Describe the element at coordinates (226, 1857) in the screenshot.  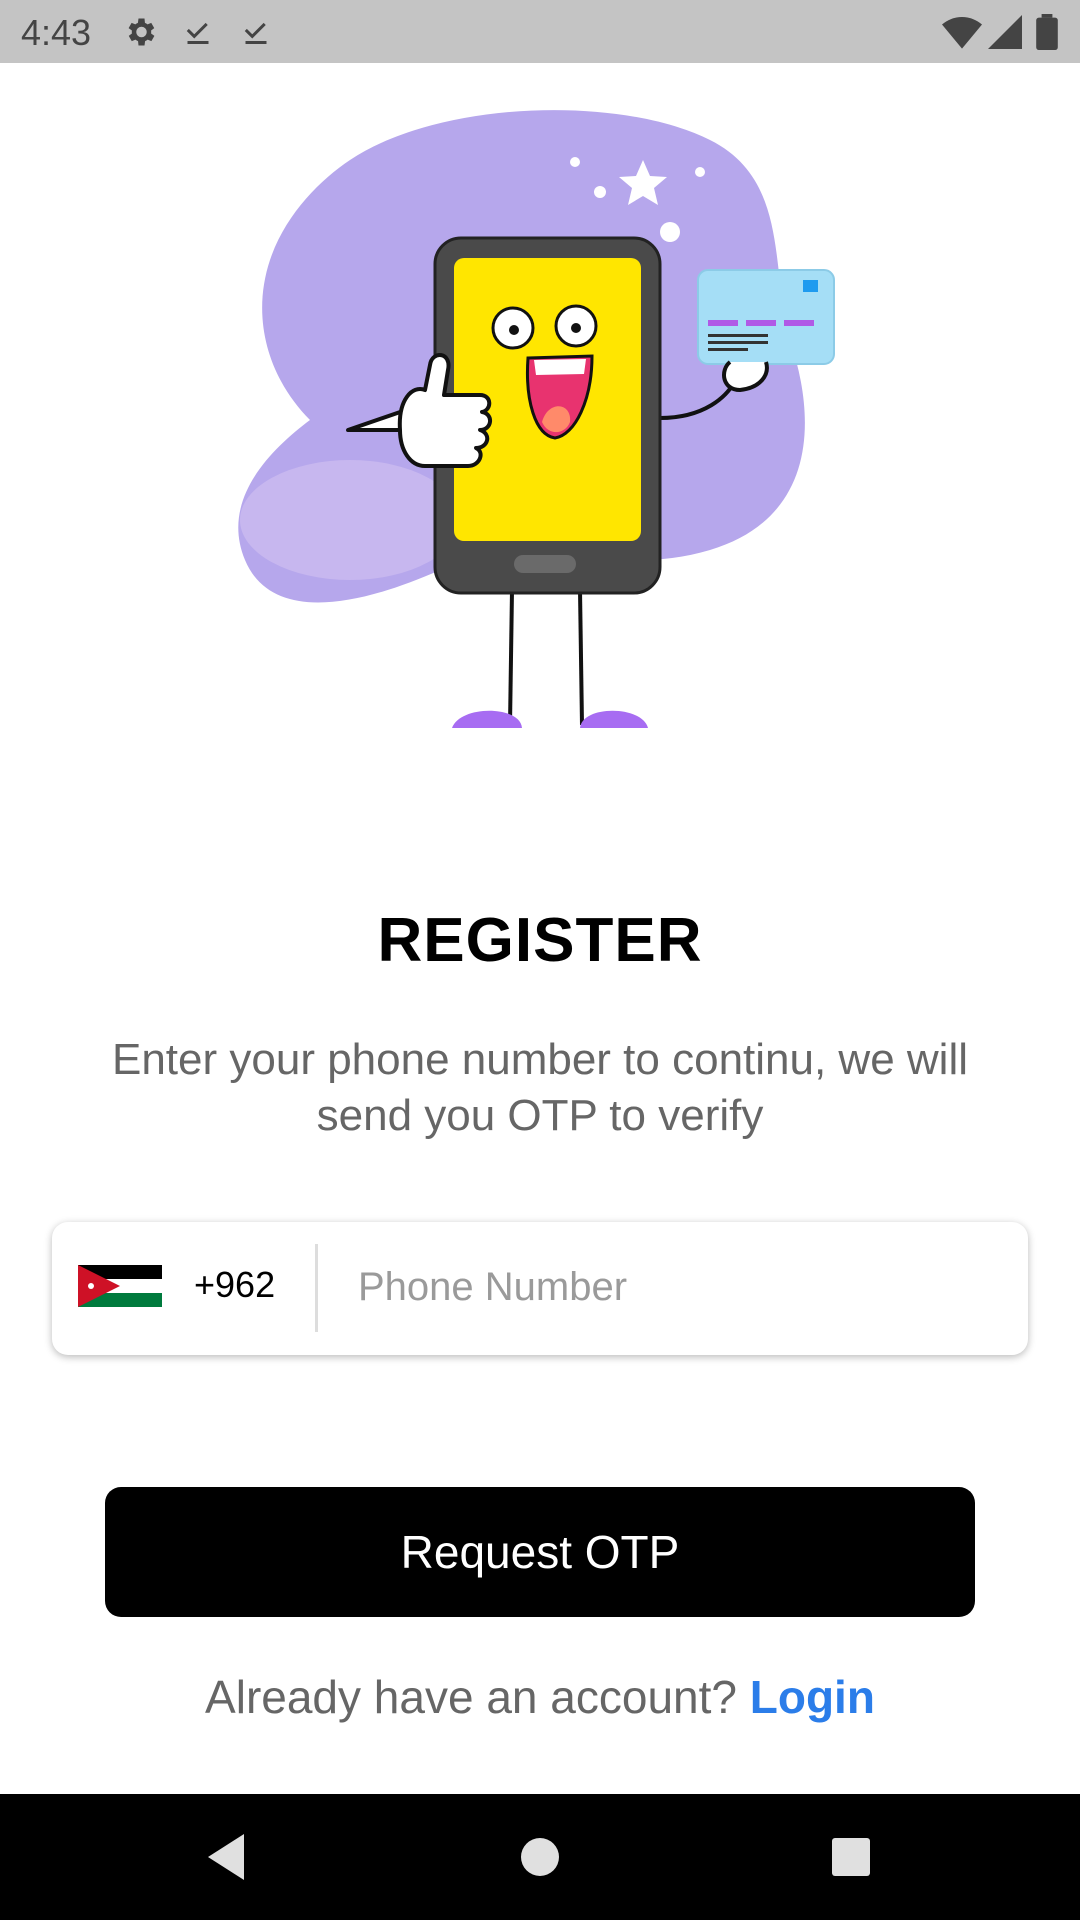
I see `back-icon` at that location.